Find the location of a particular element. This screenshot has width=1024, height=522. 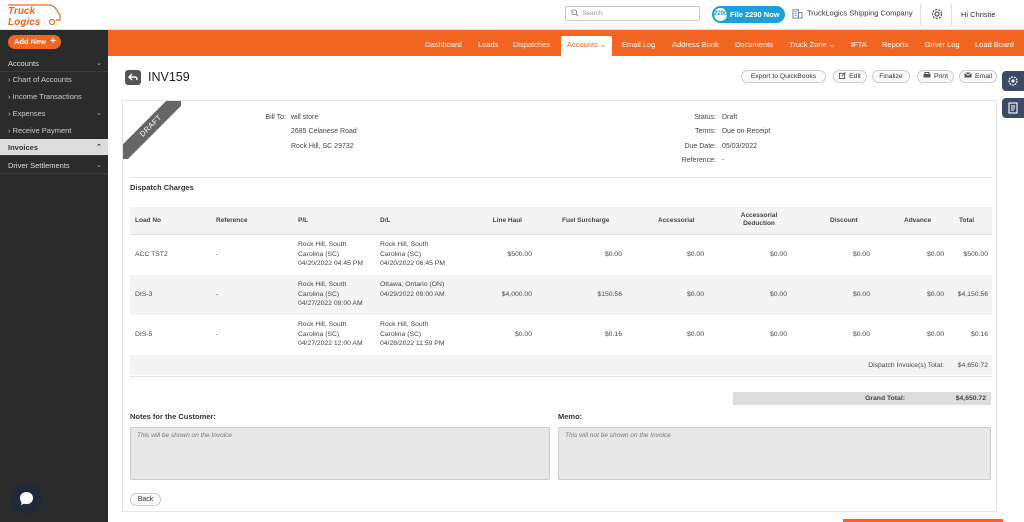

back-arrow-button is located at coordinates (133, 77).